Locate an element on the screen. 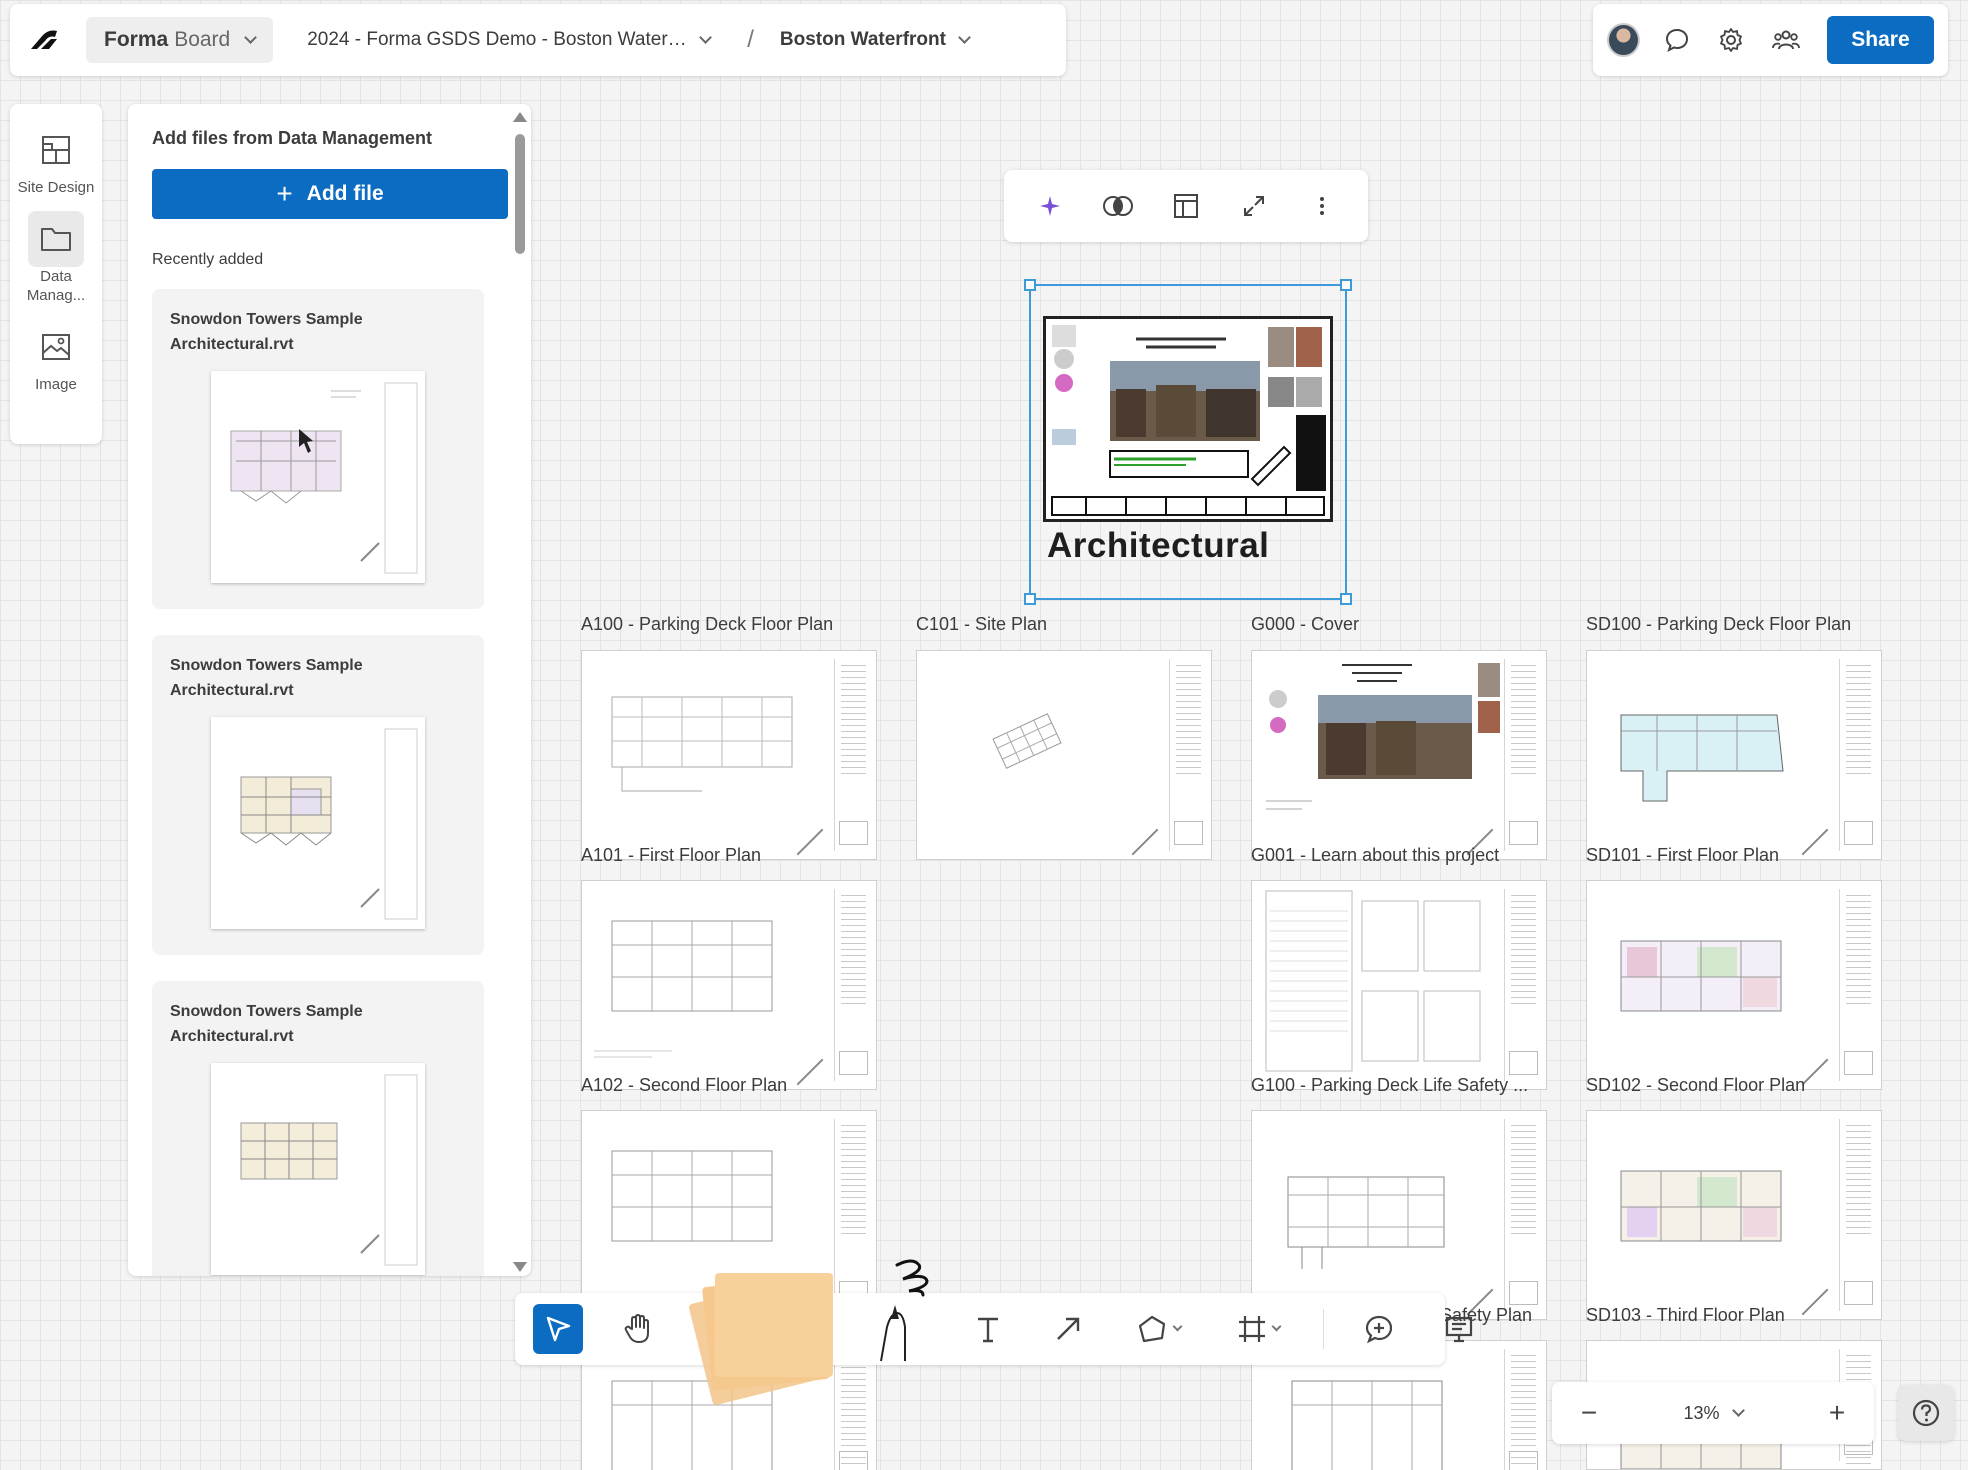  zoom-level-select: 13% is located at coordinates (1714, 1413).